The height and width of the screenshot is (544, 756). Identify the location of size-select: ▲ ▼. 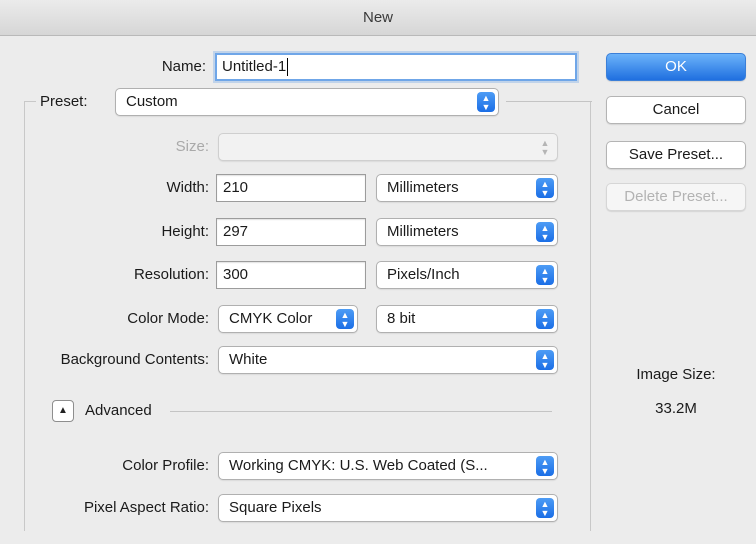
(388, 147).